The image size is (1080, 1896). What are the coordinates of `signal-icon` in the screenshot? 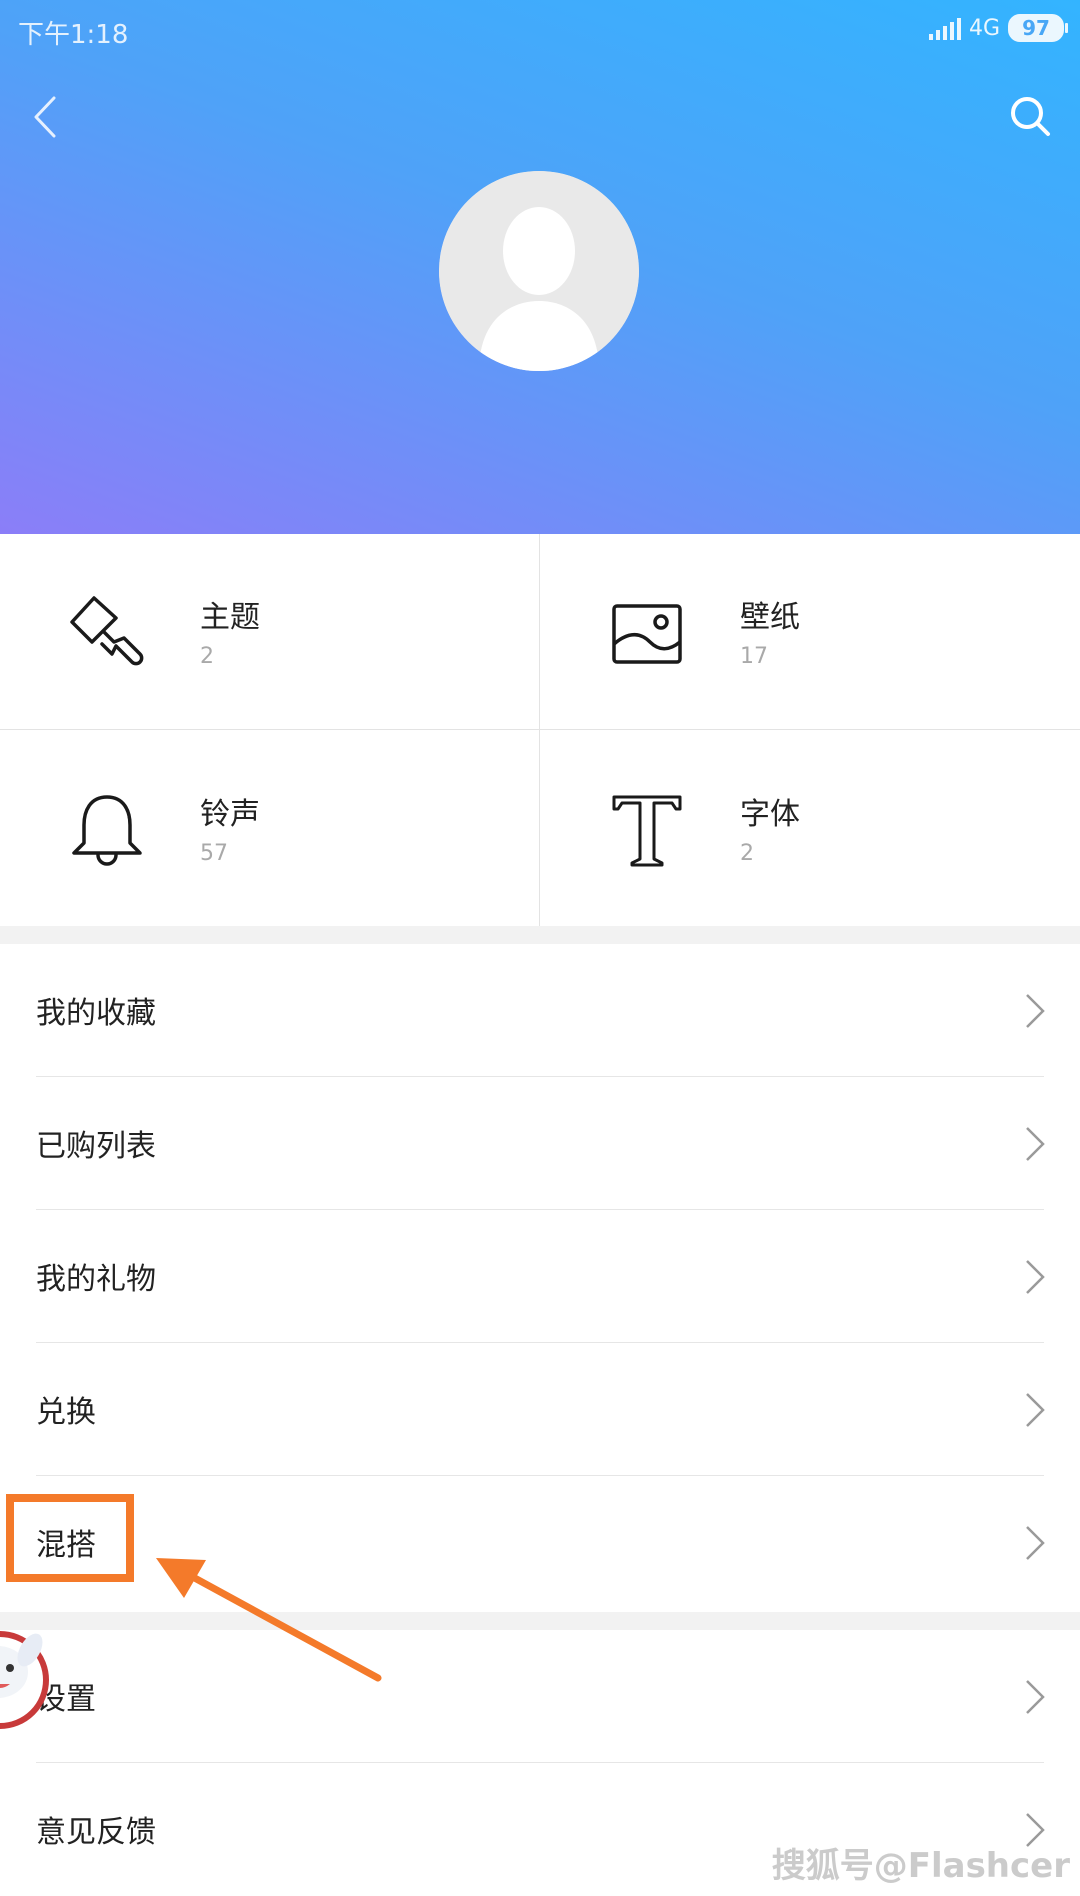 It's located at (944, 28).